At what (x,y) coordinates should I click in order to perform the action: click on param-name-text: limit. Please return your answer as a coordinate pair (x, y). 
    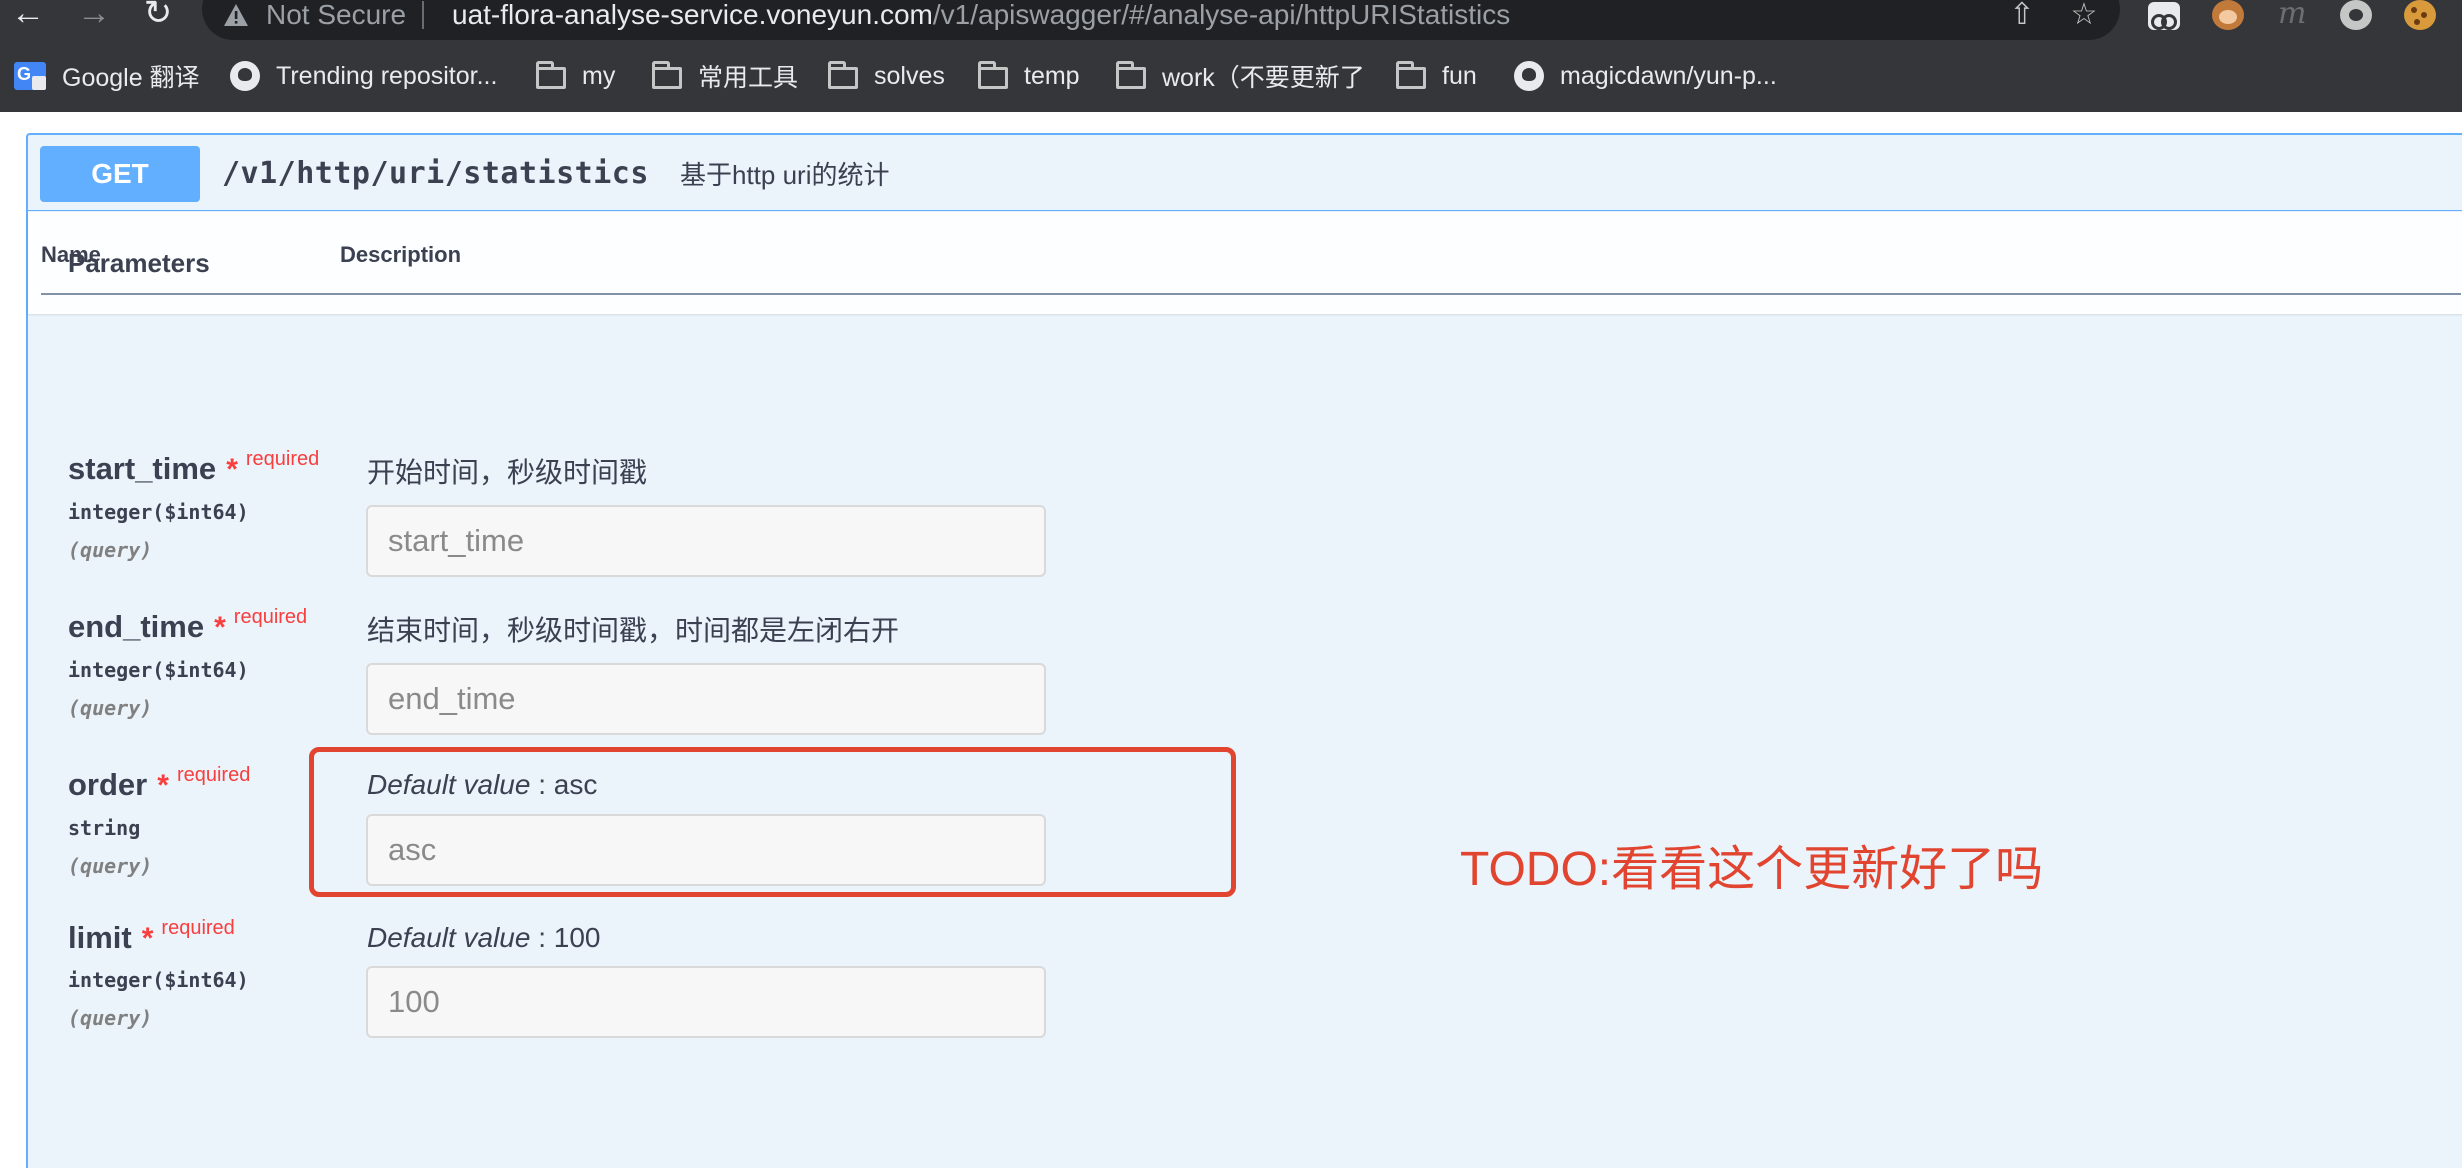
    Looking at the image, I should click on (100, 937).